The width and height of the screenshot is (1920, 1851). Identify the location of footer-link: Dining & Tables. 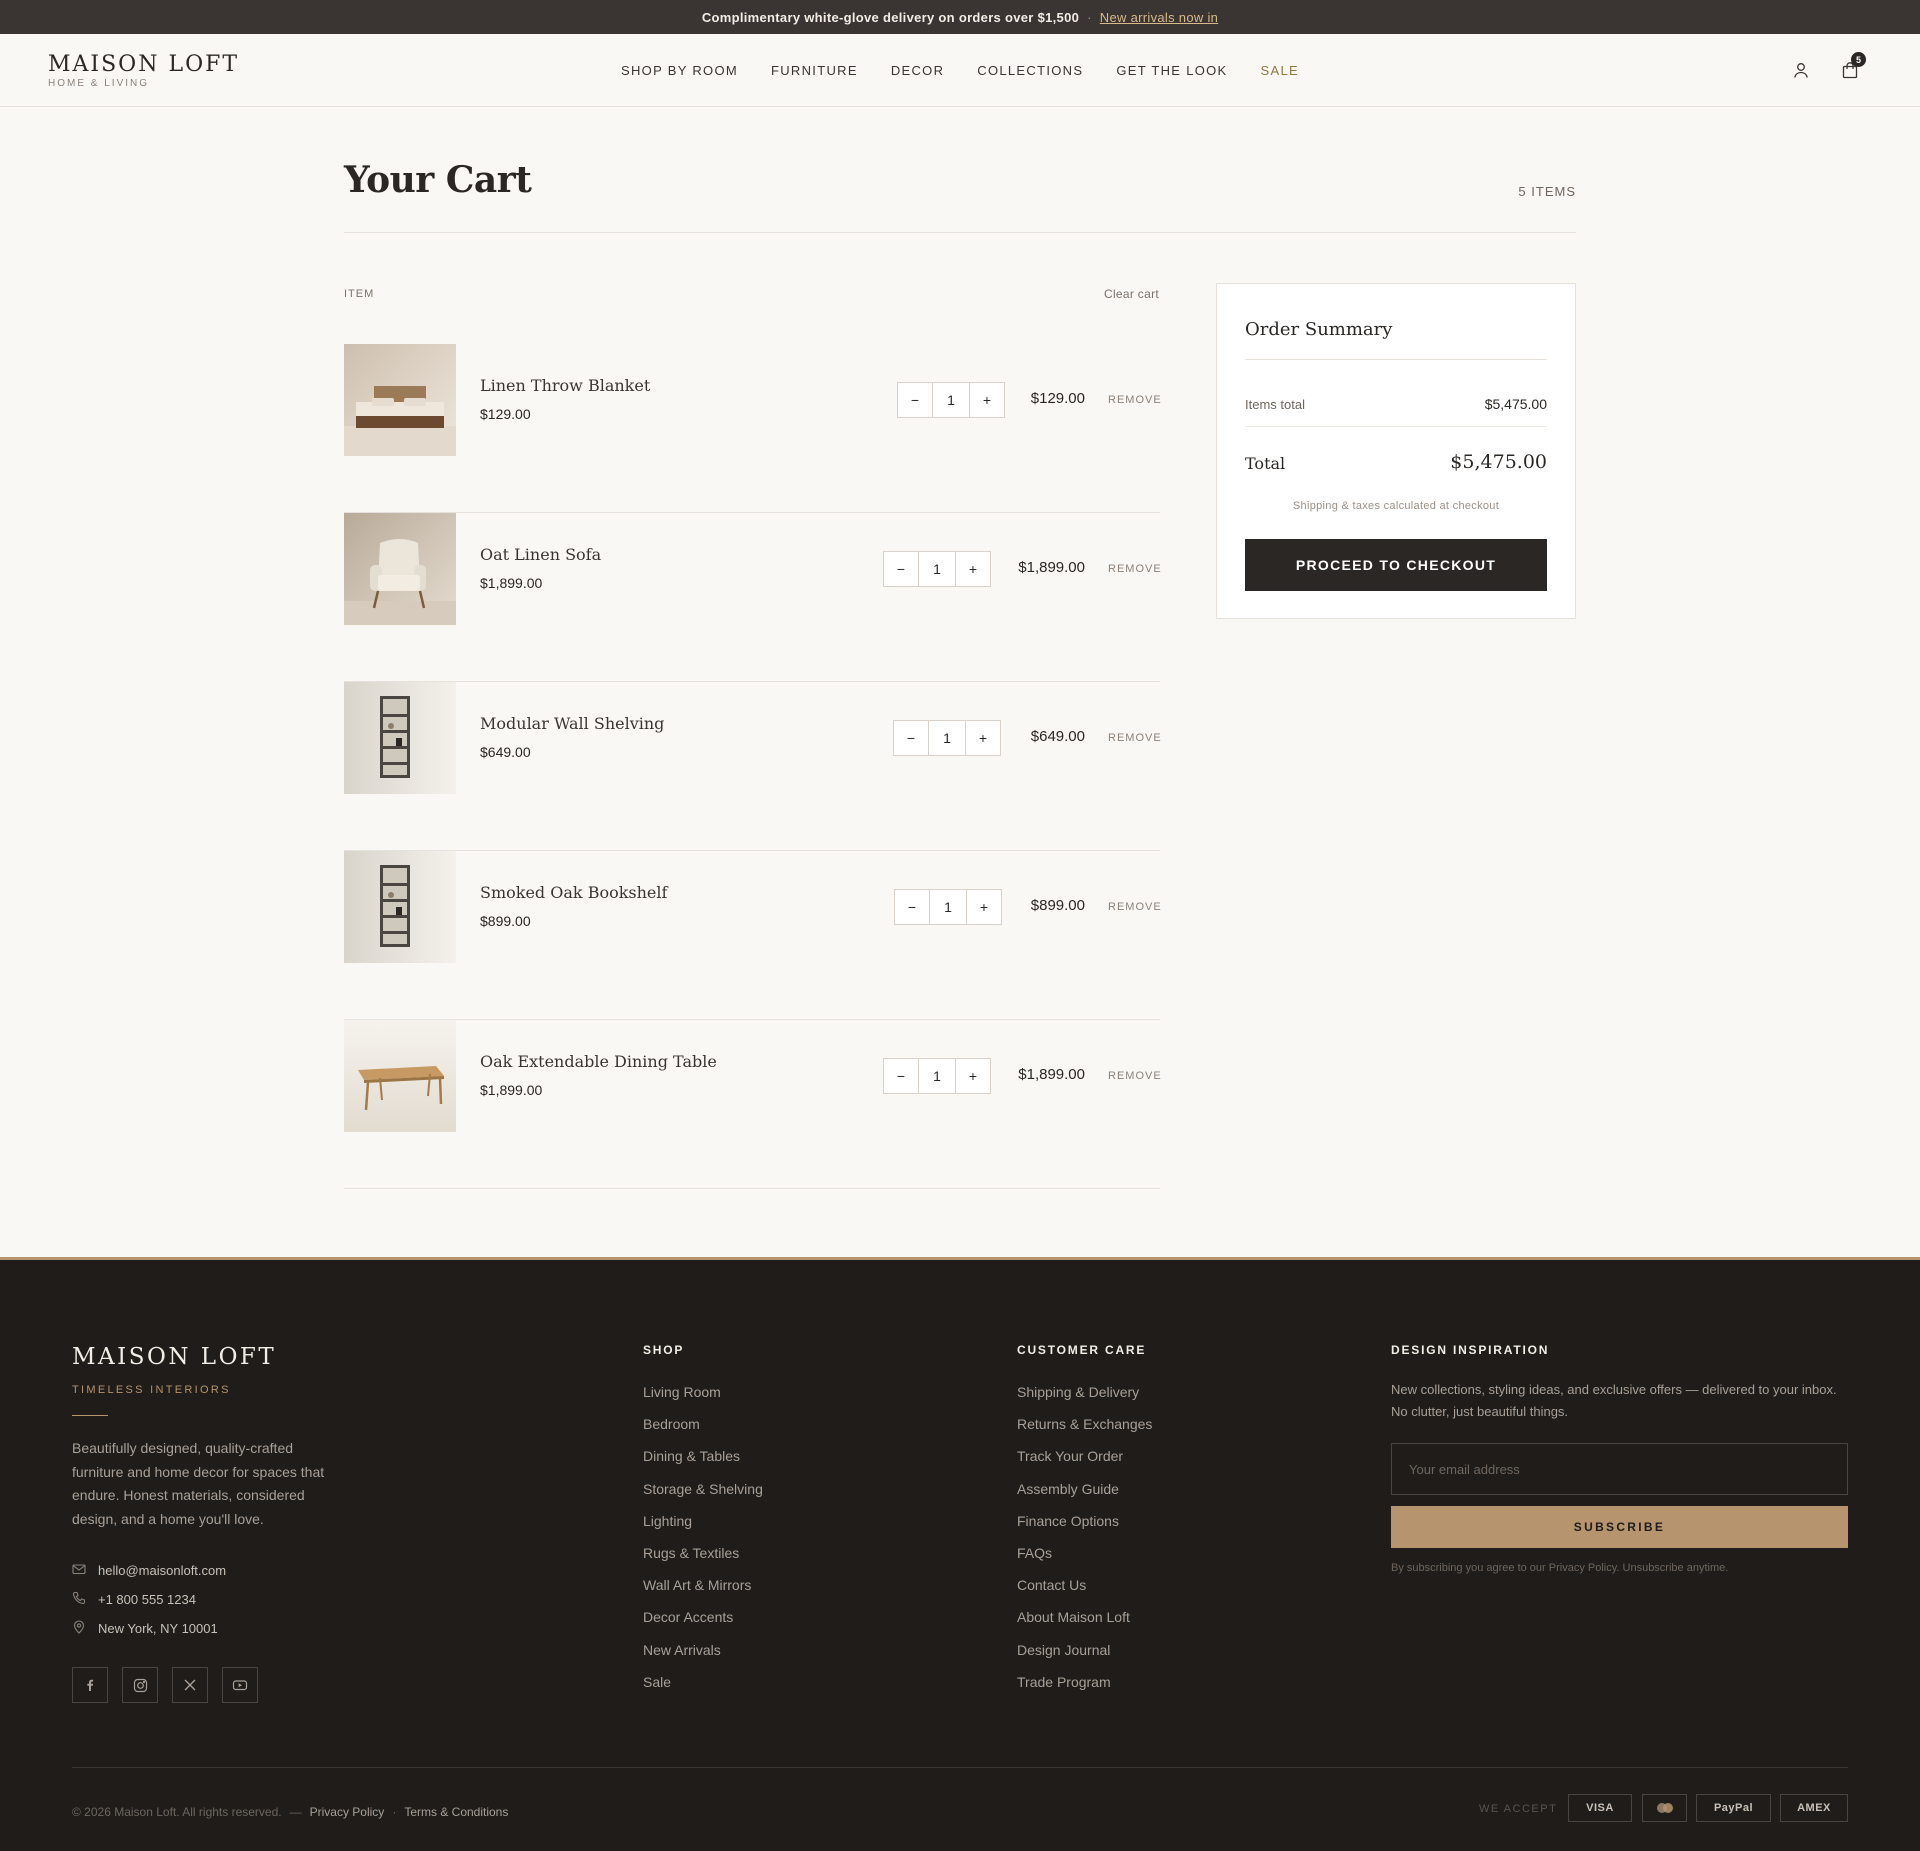
(703, 1464).